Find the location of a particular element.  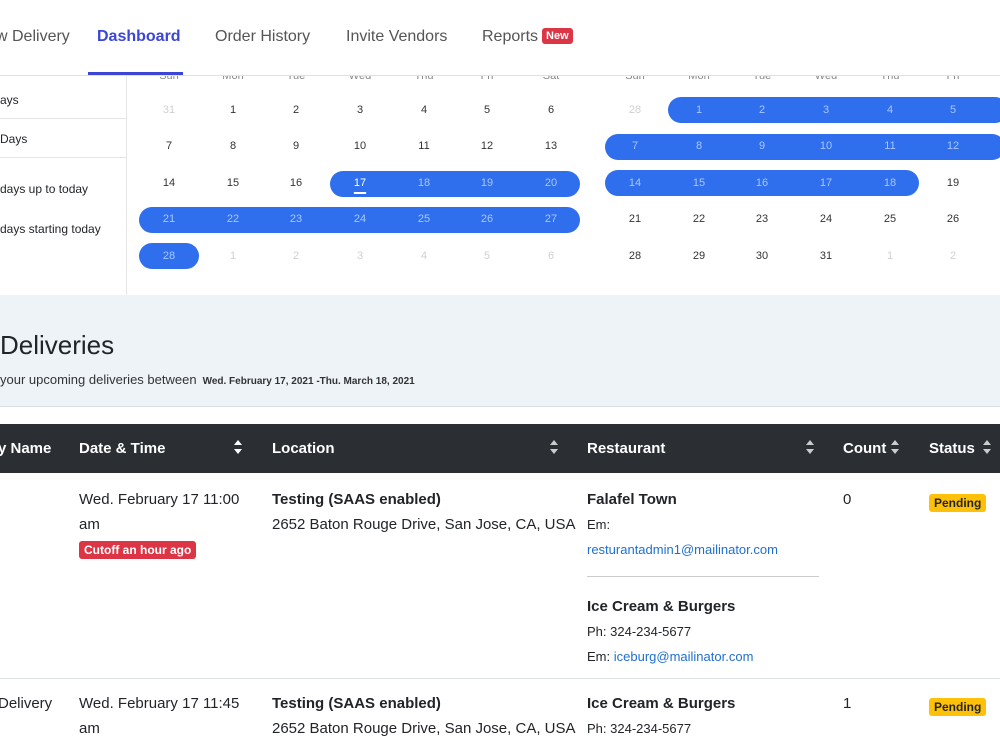

preset-item: ays is located at coordinates (63, 100).